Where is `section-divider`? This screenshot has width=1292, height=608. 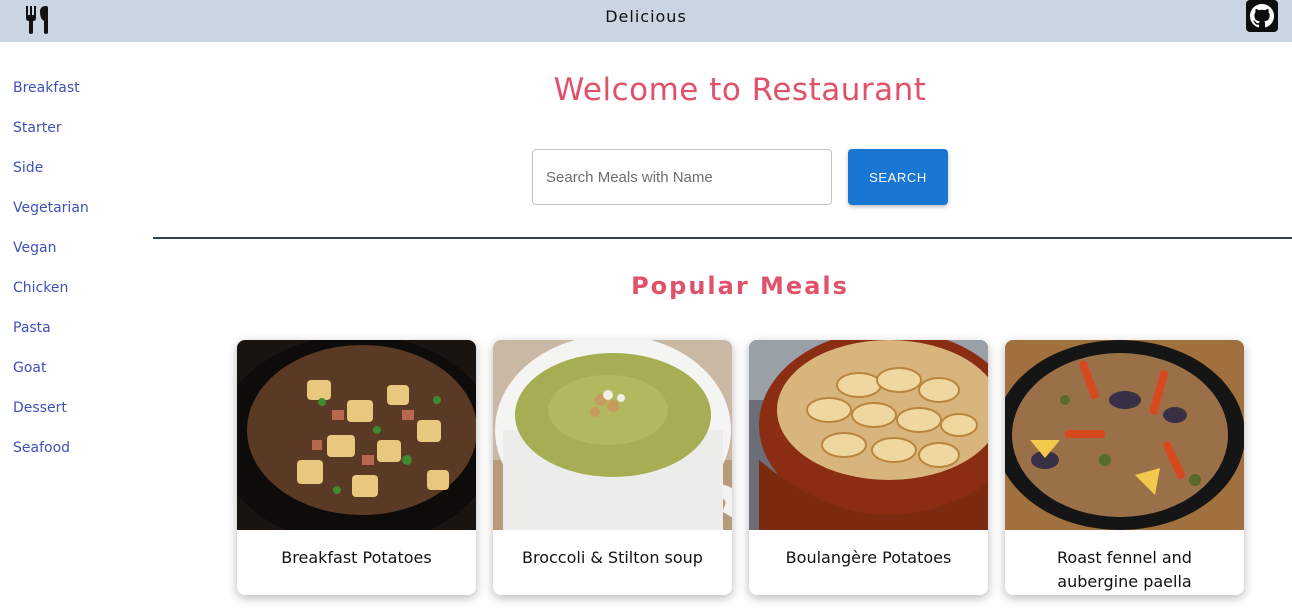 section-divider is located at coordinates (722, 238).